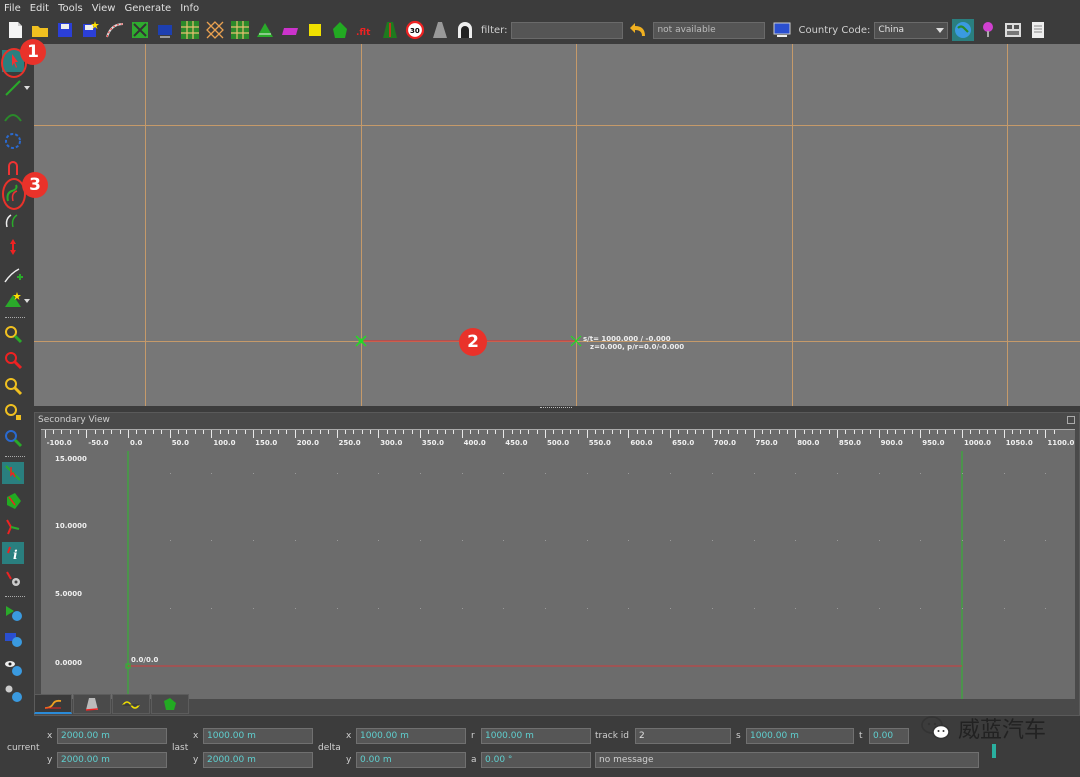 This screenshot has height=777, width=1080. What do you see at coordinates (265, 30) in the screenshot?
I see `terrain-button` at bounding box center [265, 30].